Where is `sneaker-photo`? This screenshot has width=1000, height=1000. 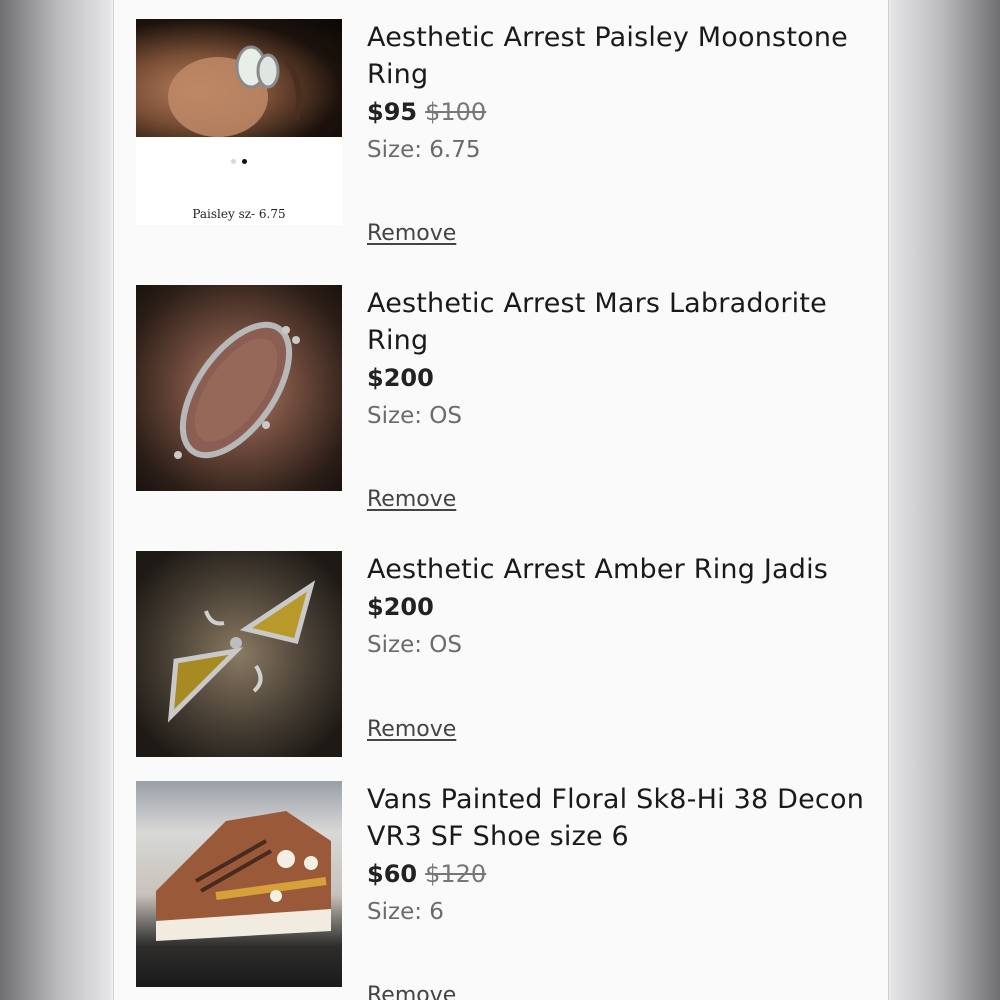
sneaker-photo is located at coordinates (243, 876).